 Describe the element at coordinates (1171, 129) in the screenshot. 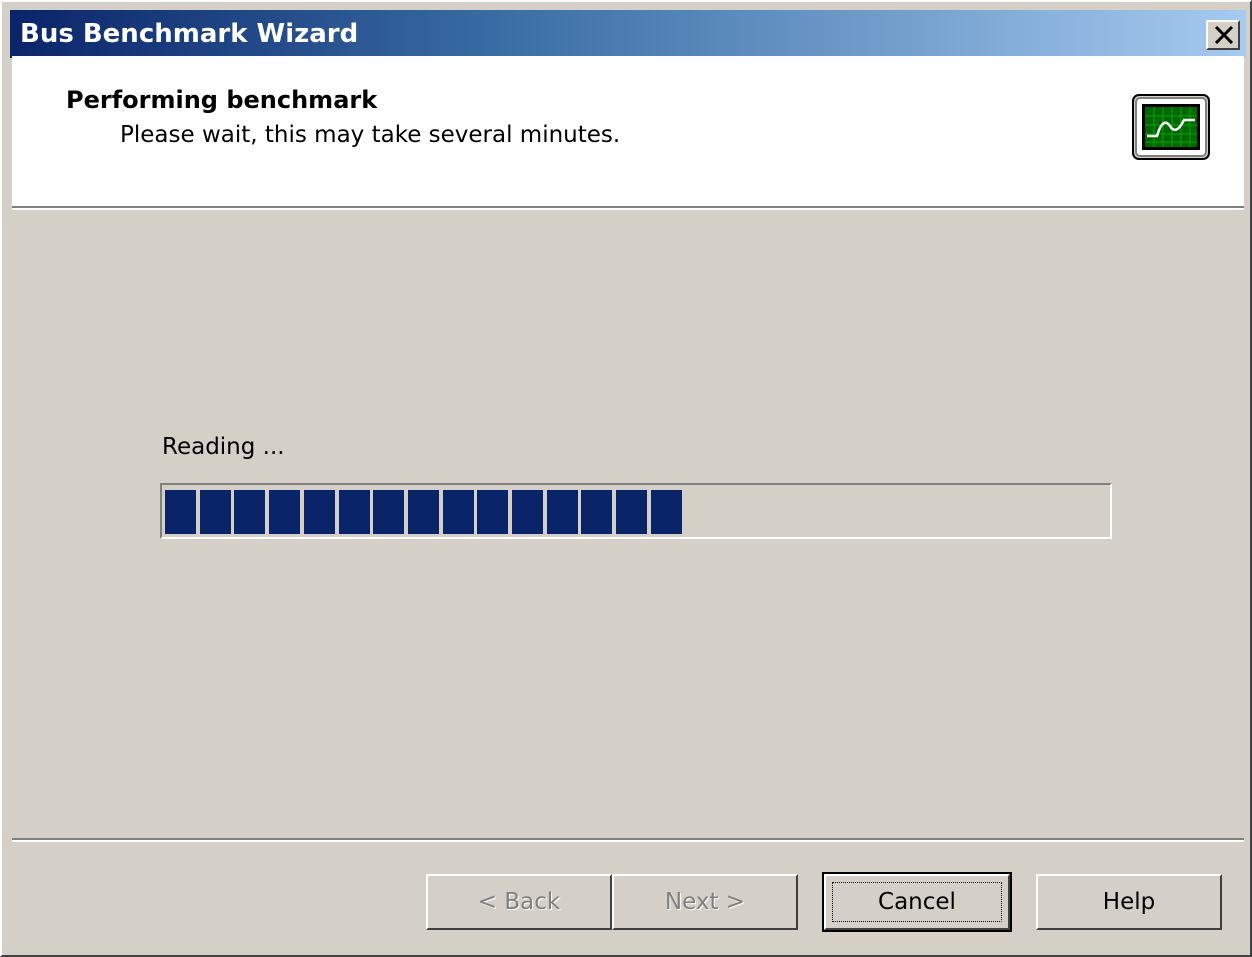

I see `monitor-waveform-icon` at that location.